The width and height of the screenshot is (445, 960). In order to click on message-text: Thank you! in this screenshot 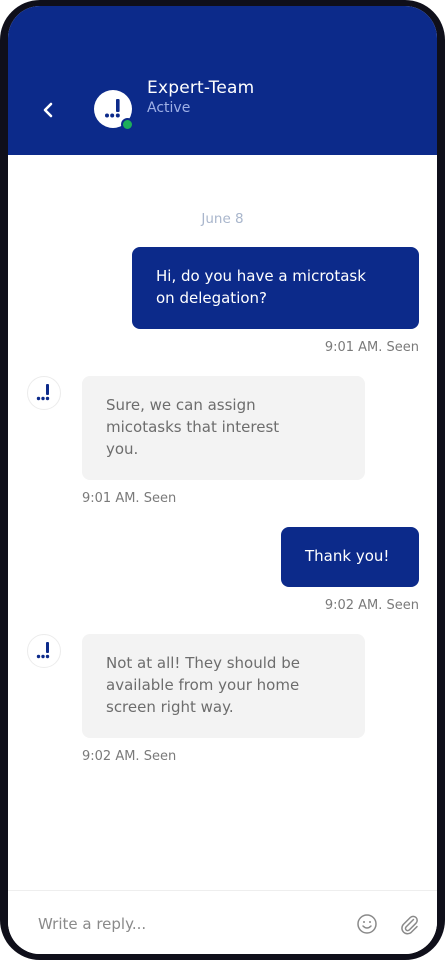, I will do `click(347, 556)`.